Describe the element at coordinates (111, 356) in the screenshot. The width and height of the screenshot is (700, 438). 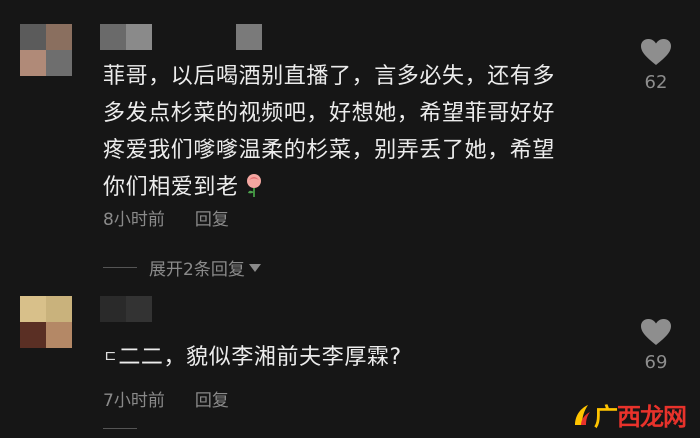
I see `text-prefix: ㄷ` at that location.